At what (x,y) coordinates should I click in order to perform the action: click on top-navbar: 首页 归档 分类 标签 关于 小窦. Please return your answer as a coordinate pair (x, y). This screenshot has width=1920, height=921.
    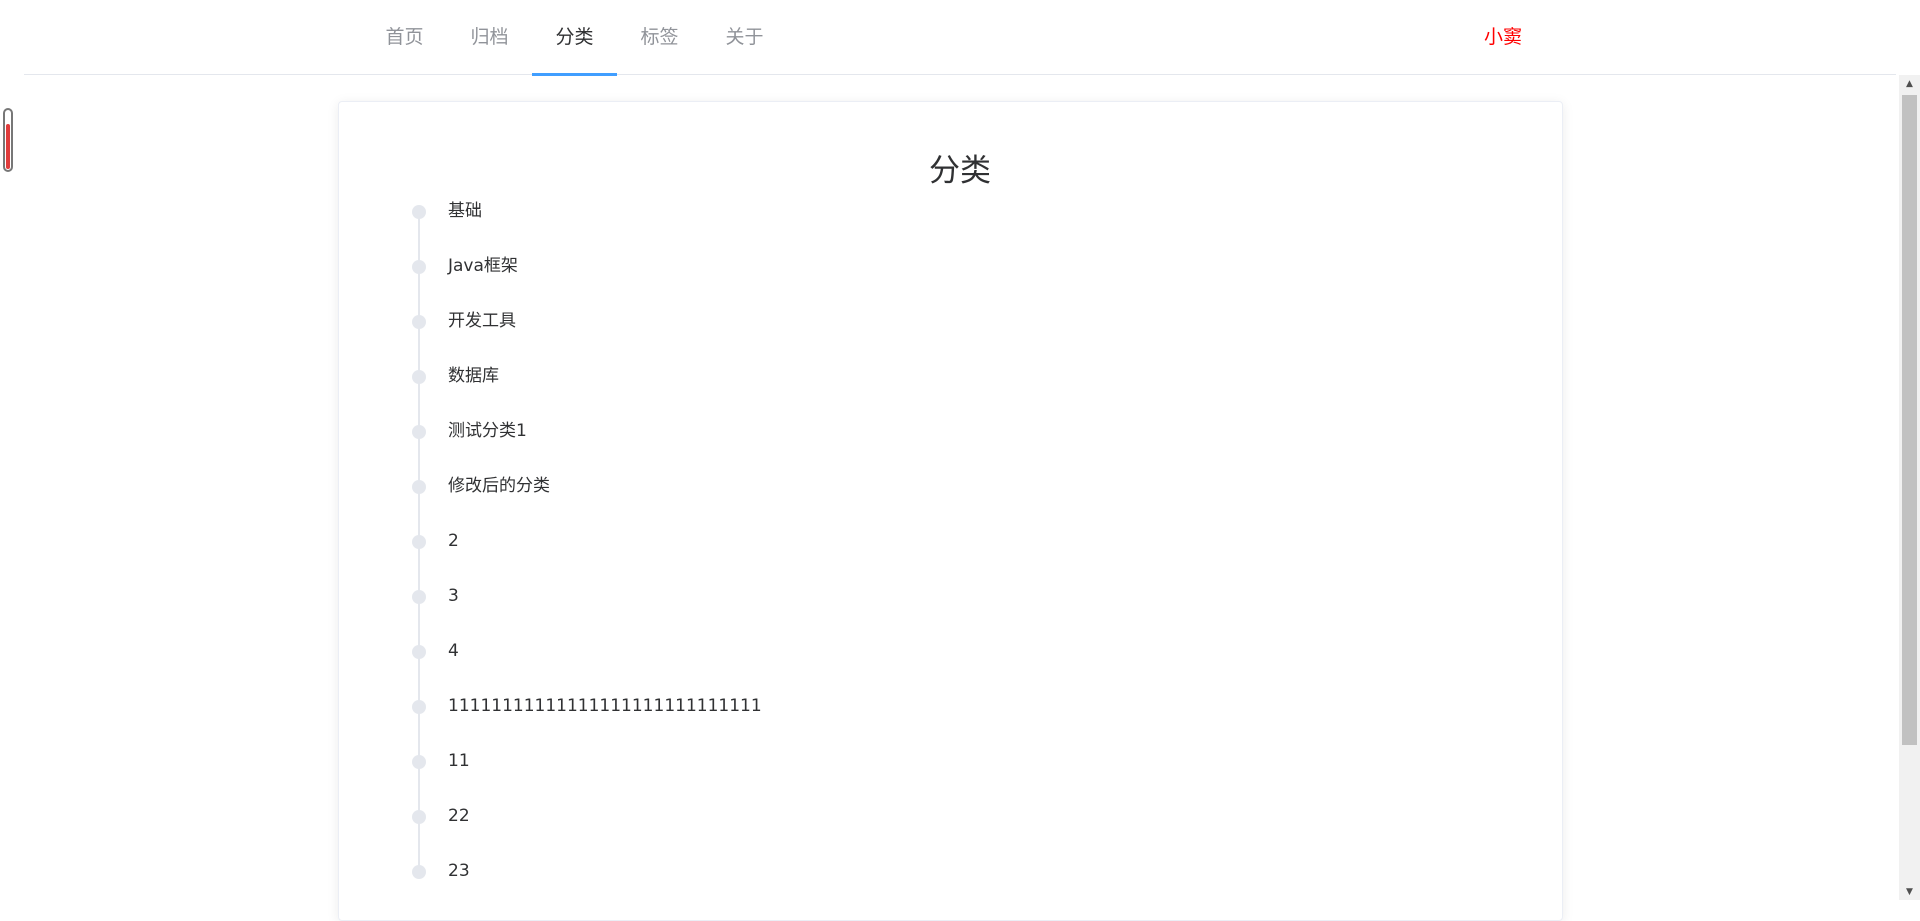
    Looking at the image, I should click on (960, 38).